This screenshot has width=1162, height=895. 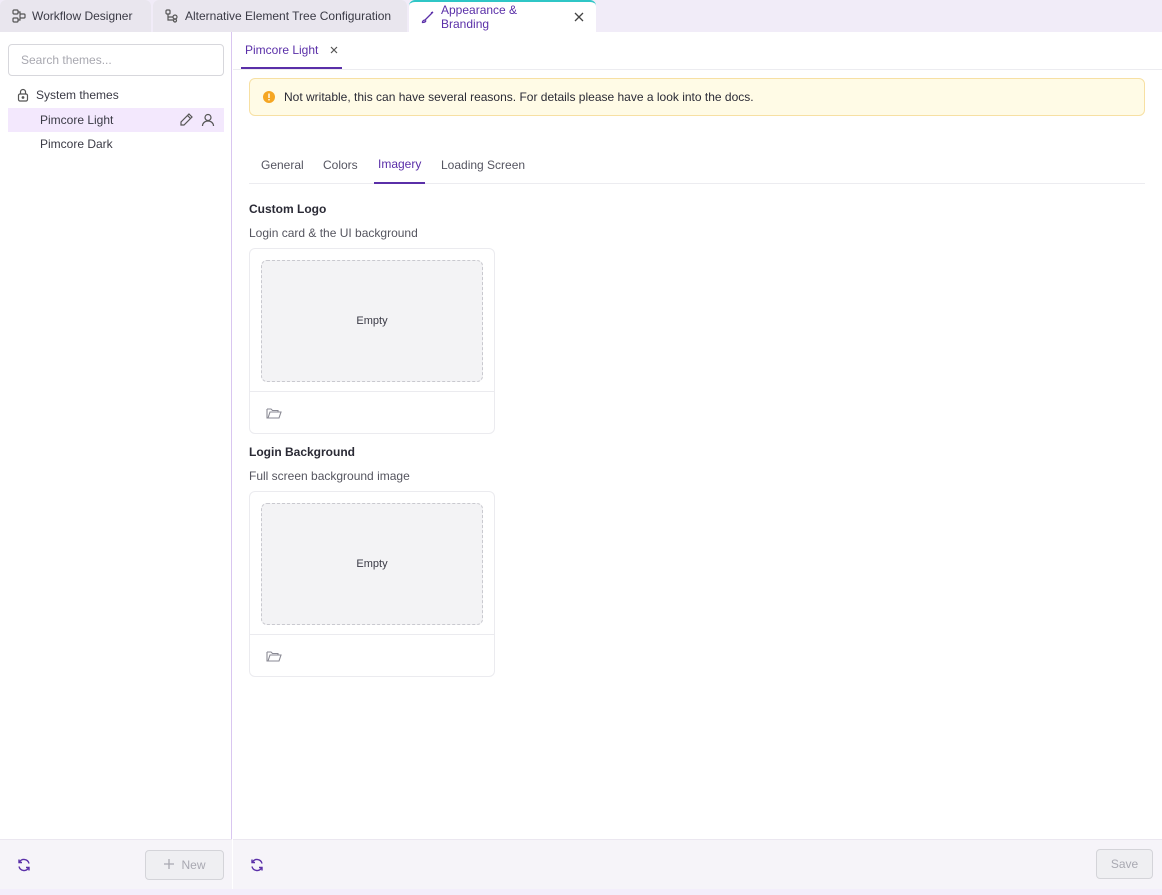 I want to click on tab-general: General, so click(x=282, y=165).